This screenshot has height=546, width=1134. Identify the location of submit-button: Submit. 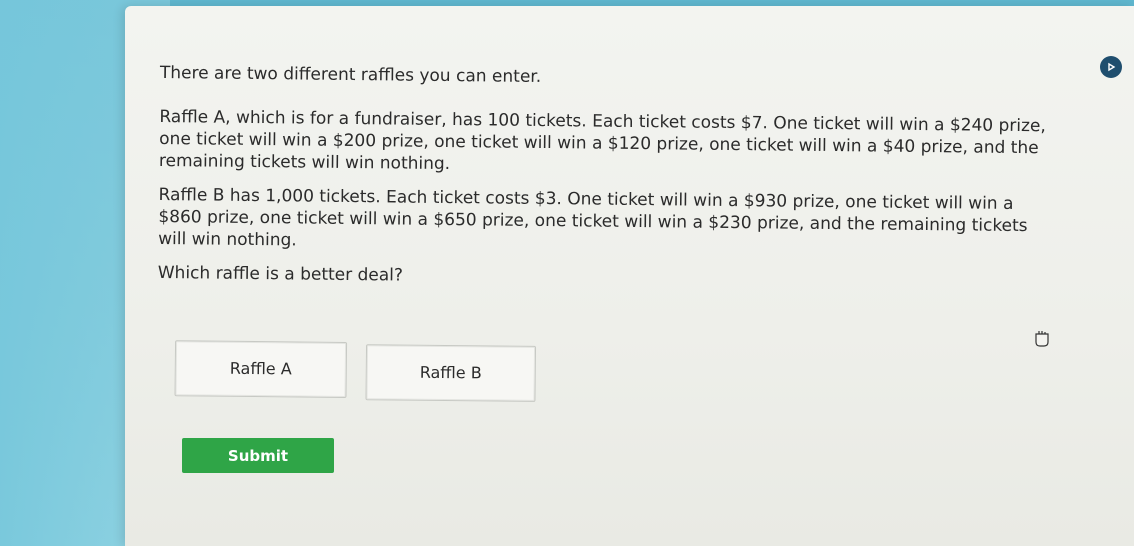
(258, 455).